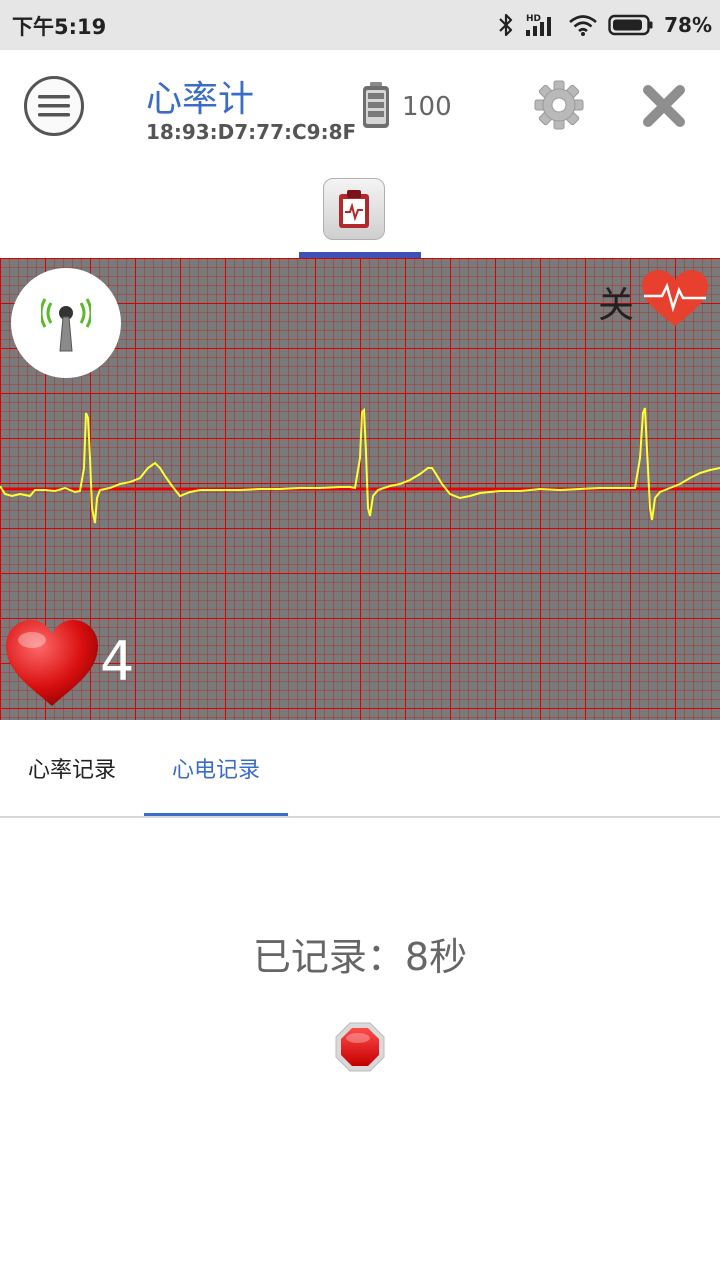 This screenshot has height=1280, width=720. What do you see at coordinates (216, 814) in the screenshot?
I see `tab-indicator` at bounding box center [216, 814].